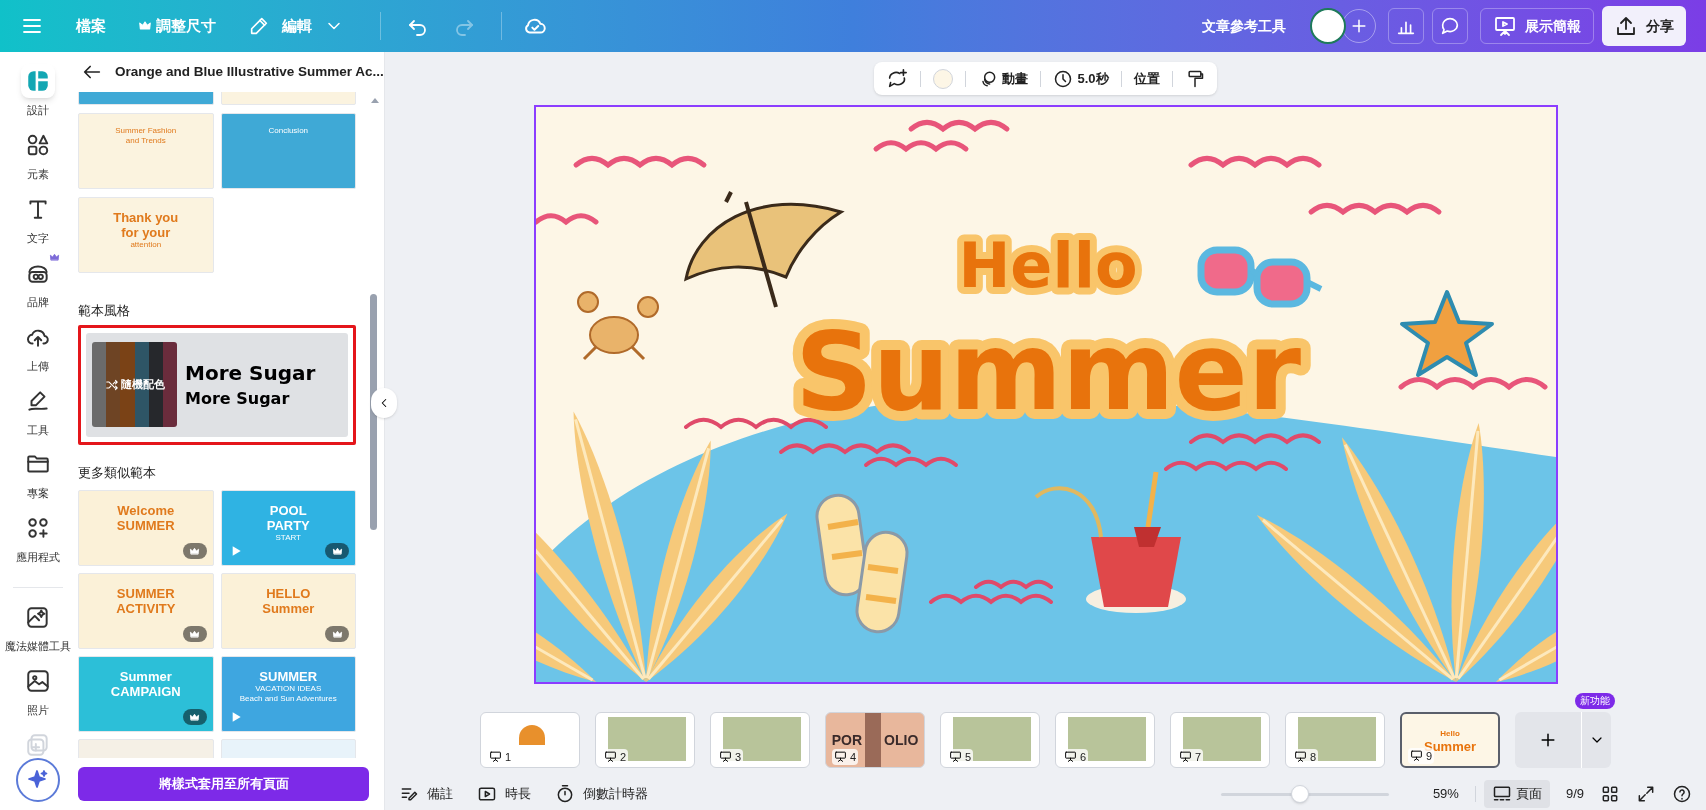 This screenshot has width=1706, height=810. I want to click on template-text: ACTIVITY, so click(146, 608).